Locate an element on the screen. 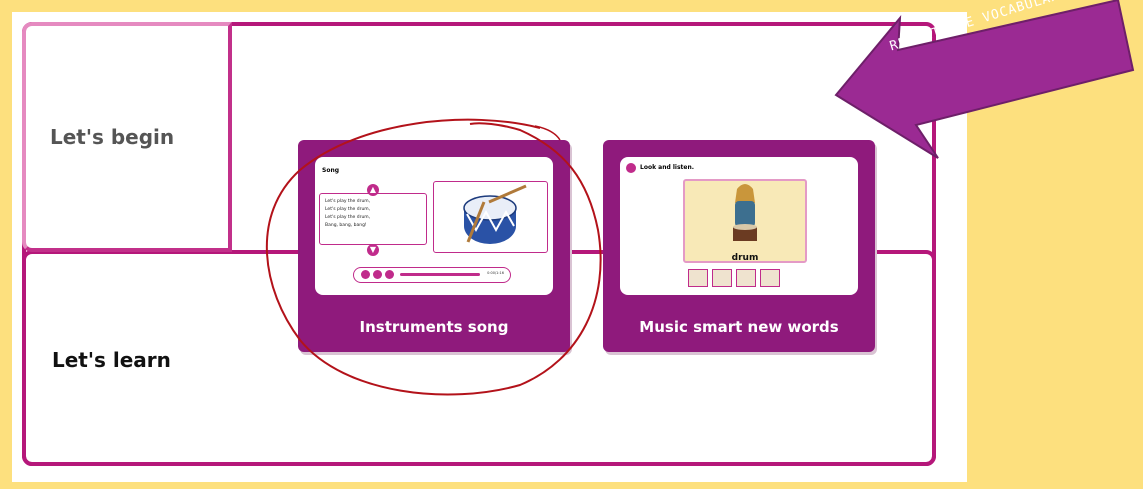  speaker-icon is located at coordinates (631, 168).